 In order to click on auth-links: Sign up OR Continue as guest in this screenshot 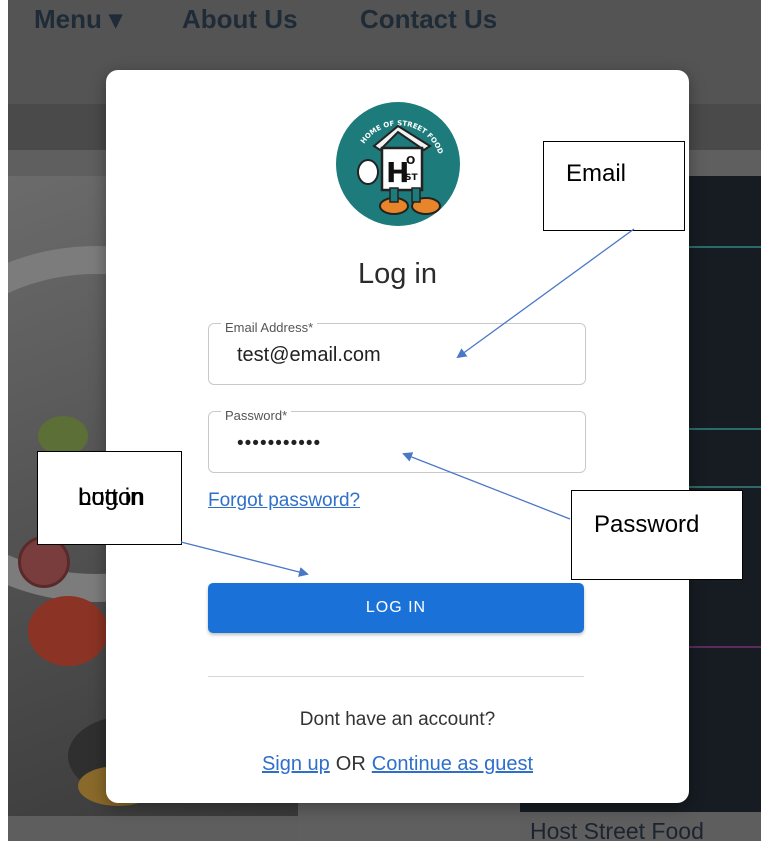, I will do `click(397, 764)`.